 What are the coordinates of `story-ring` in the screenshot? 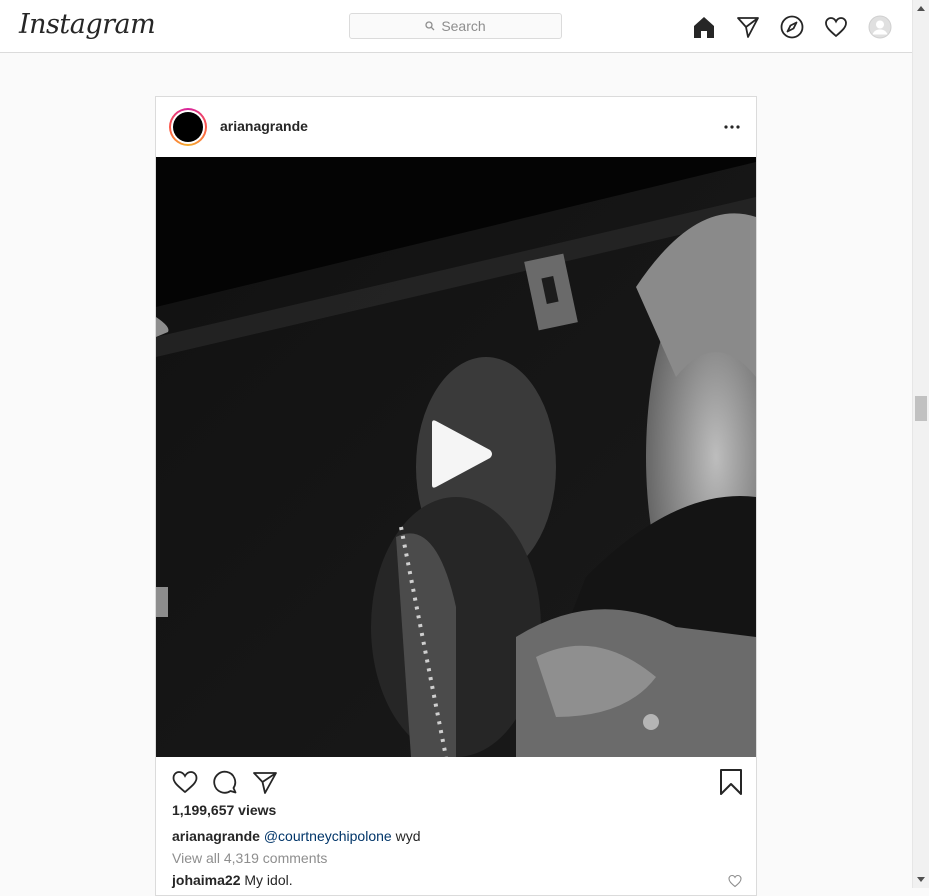 It's located at (188, 127).